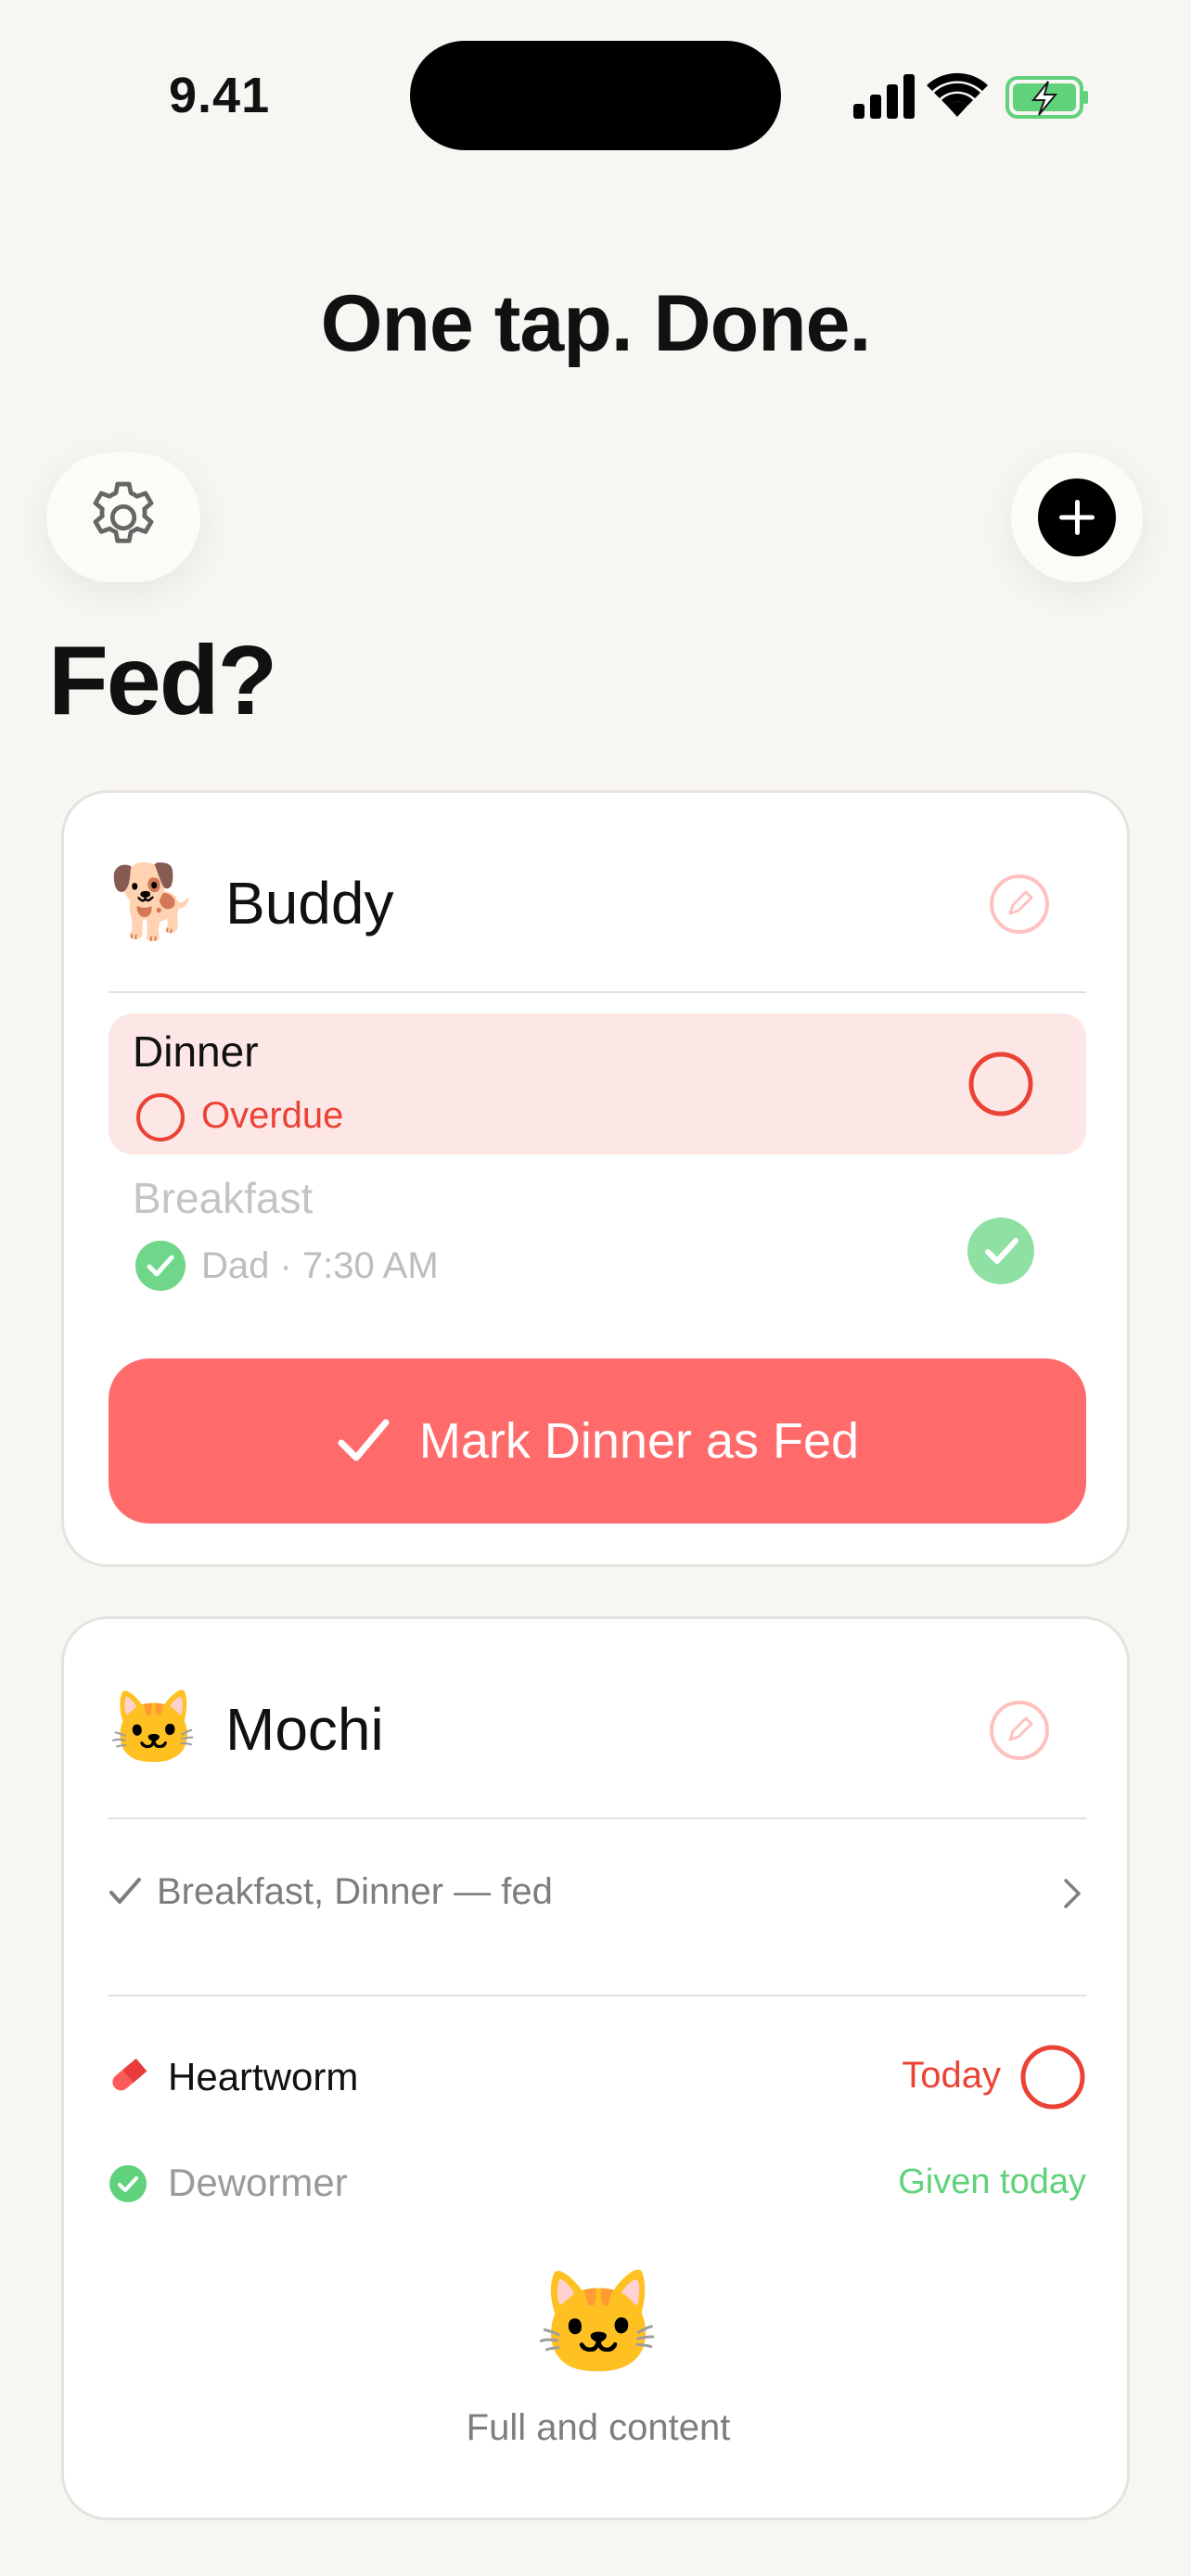  Describe the element at coordinates (223, 1198) in the screenshot. I see `meal-name: Breakfast` at that location.